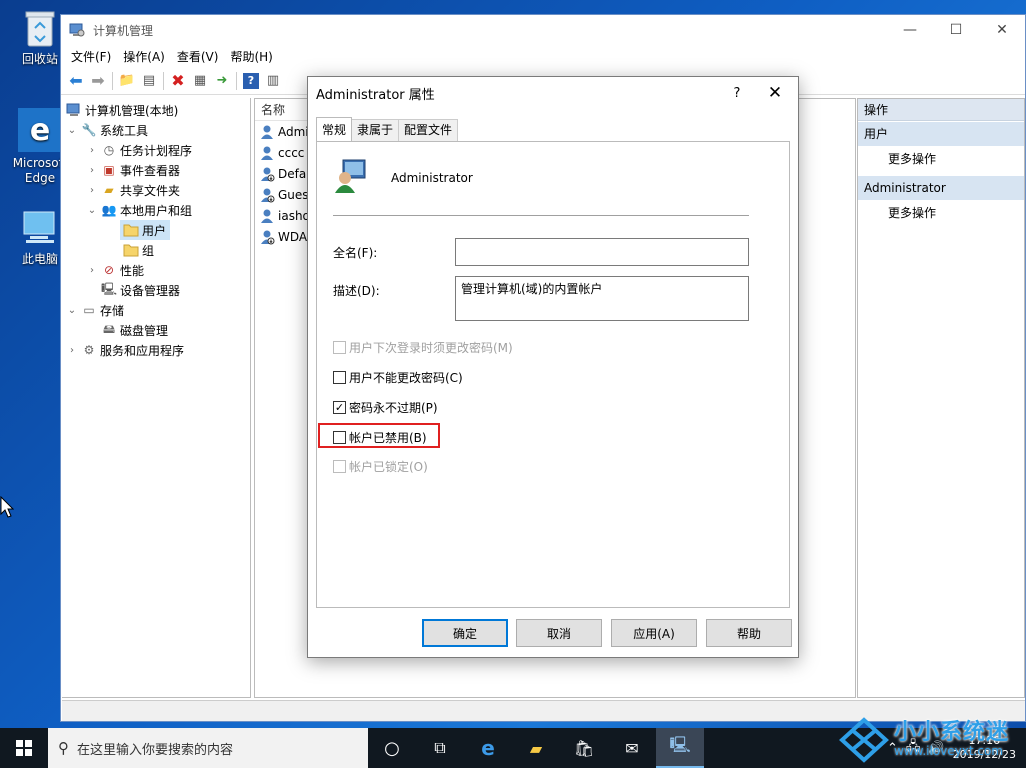 This screenshot has height=768, width=1026. What do you see at coordinates (122, 110) in the screenshot?
I see `tree-item-root: 计算机管理(本地)` at bounding box center [122, 110].